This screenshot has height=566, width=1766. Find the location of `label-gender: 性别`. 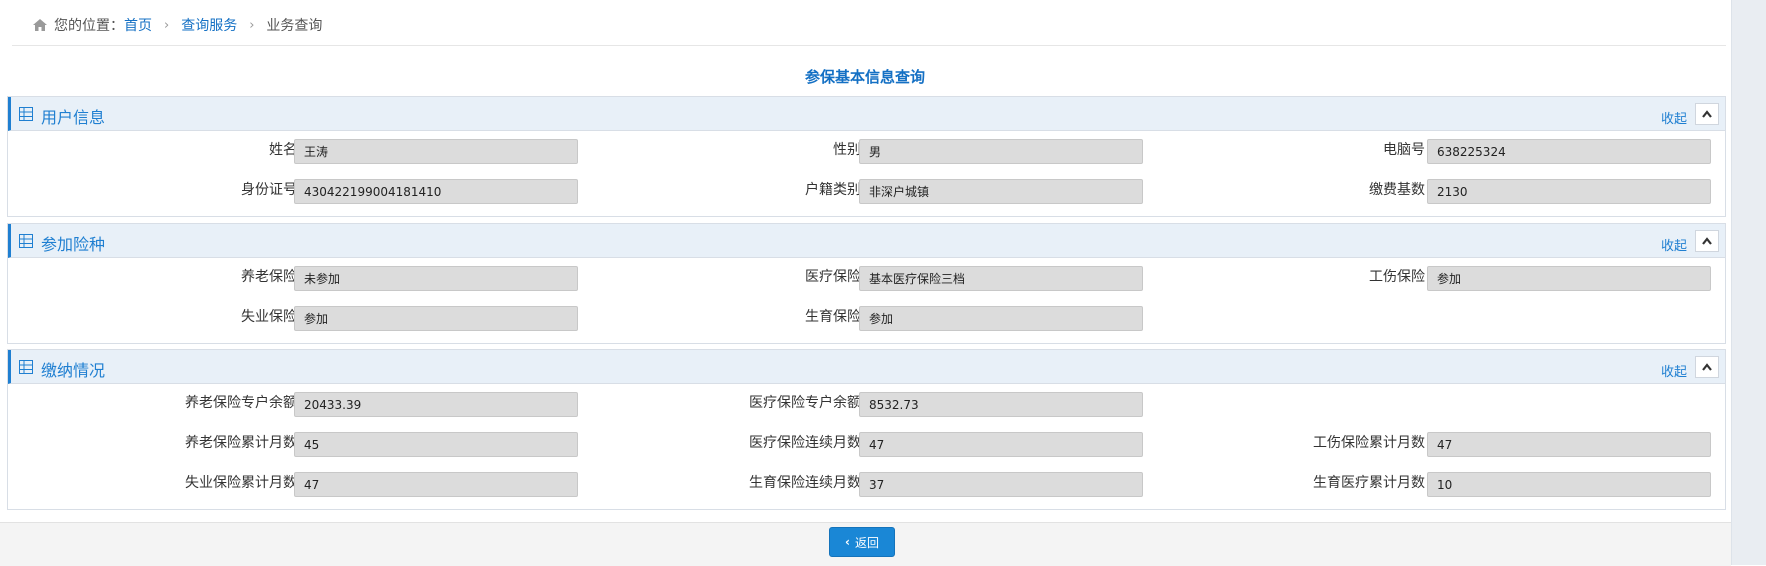

label-gender: 性别 is located at coordinates (847, 150).